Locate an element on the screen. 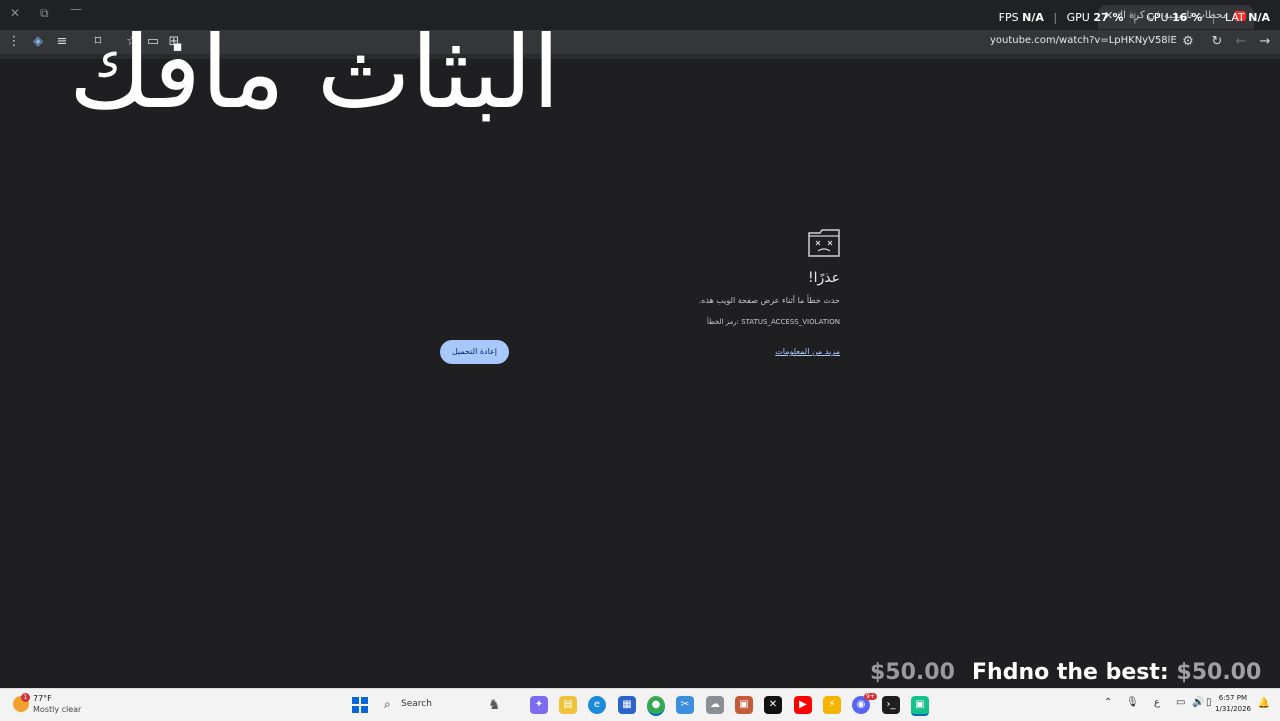 This screenshot has height=721, width=1280. network-icon: ▭ is located at coordinates (1180, 702).